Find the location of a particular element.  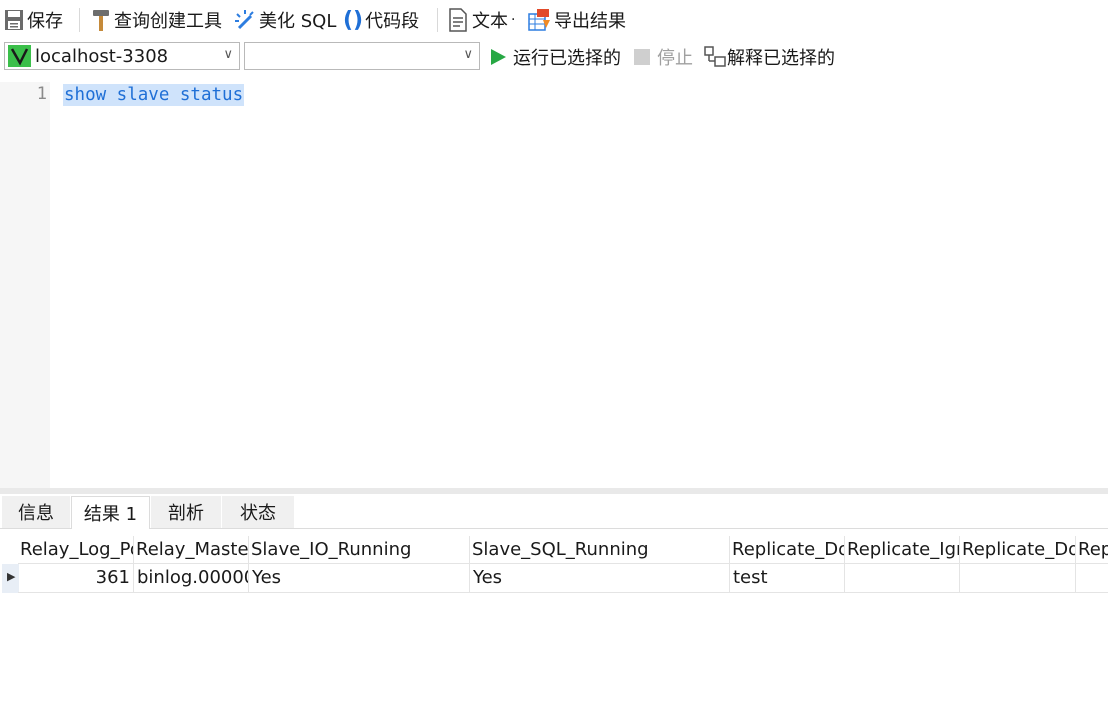

current-row-arrow-icon: ▶ is located at coordinates (11, 576).